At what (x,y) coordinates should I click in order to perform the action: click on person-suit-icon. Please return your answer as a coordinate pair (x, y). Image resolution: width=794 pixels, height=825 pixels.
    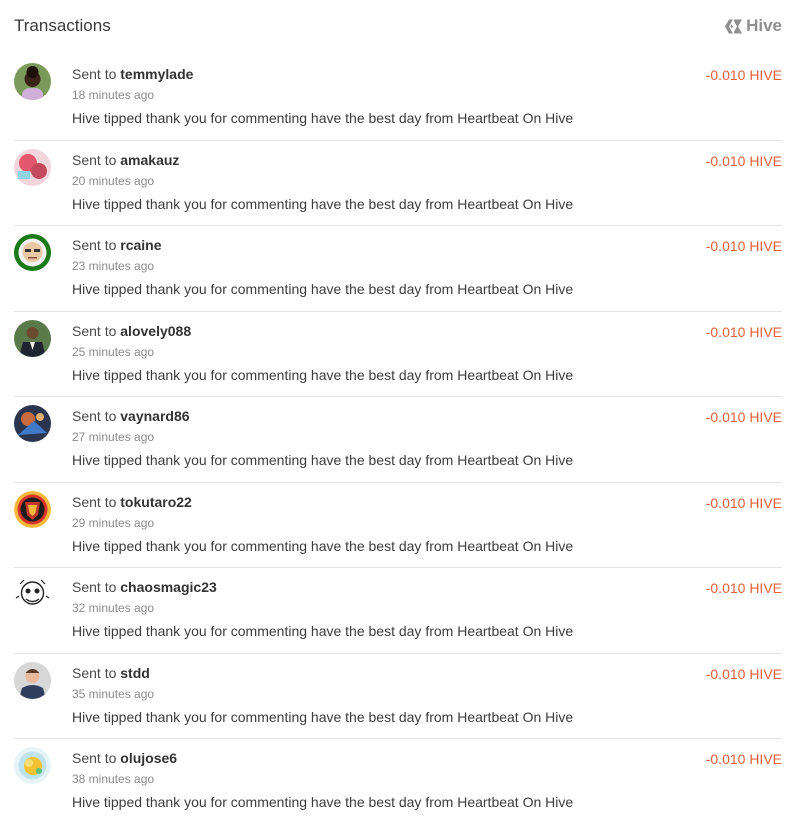
    Looking at the image, I should click on (32, 338).